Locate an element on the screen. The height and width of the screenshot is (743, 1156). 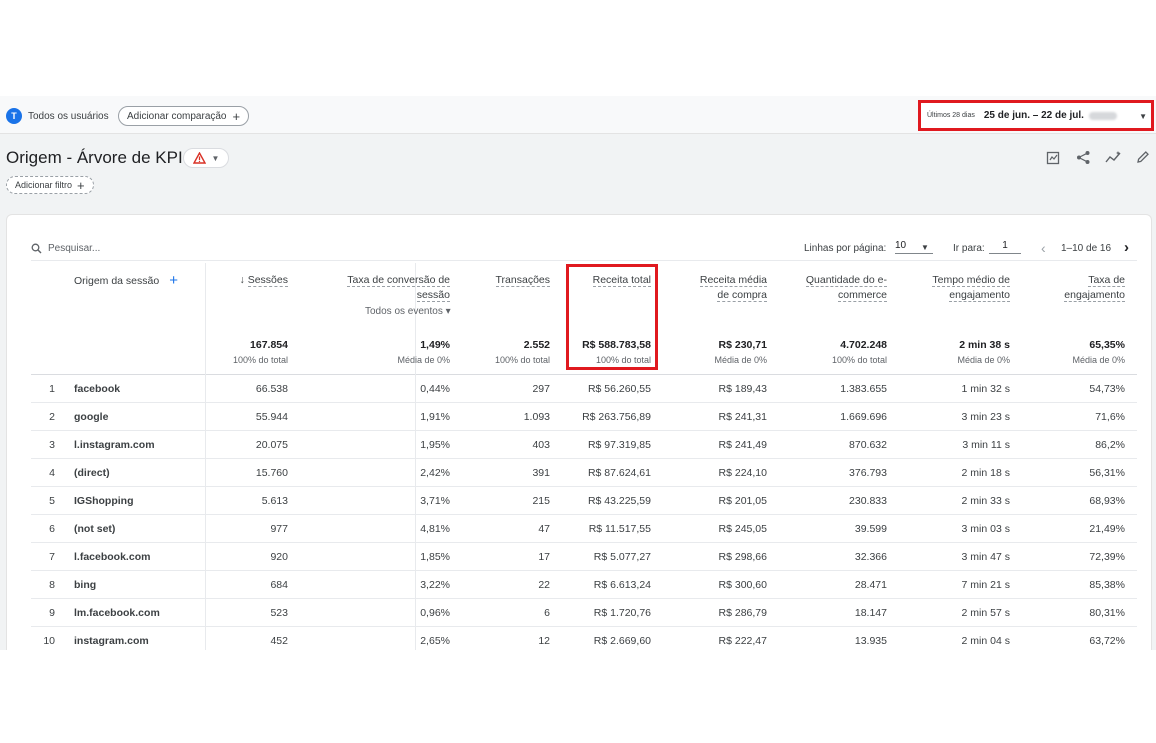
warning-dropdown: ▼ is located at coordinates (206, 158).